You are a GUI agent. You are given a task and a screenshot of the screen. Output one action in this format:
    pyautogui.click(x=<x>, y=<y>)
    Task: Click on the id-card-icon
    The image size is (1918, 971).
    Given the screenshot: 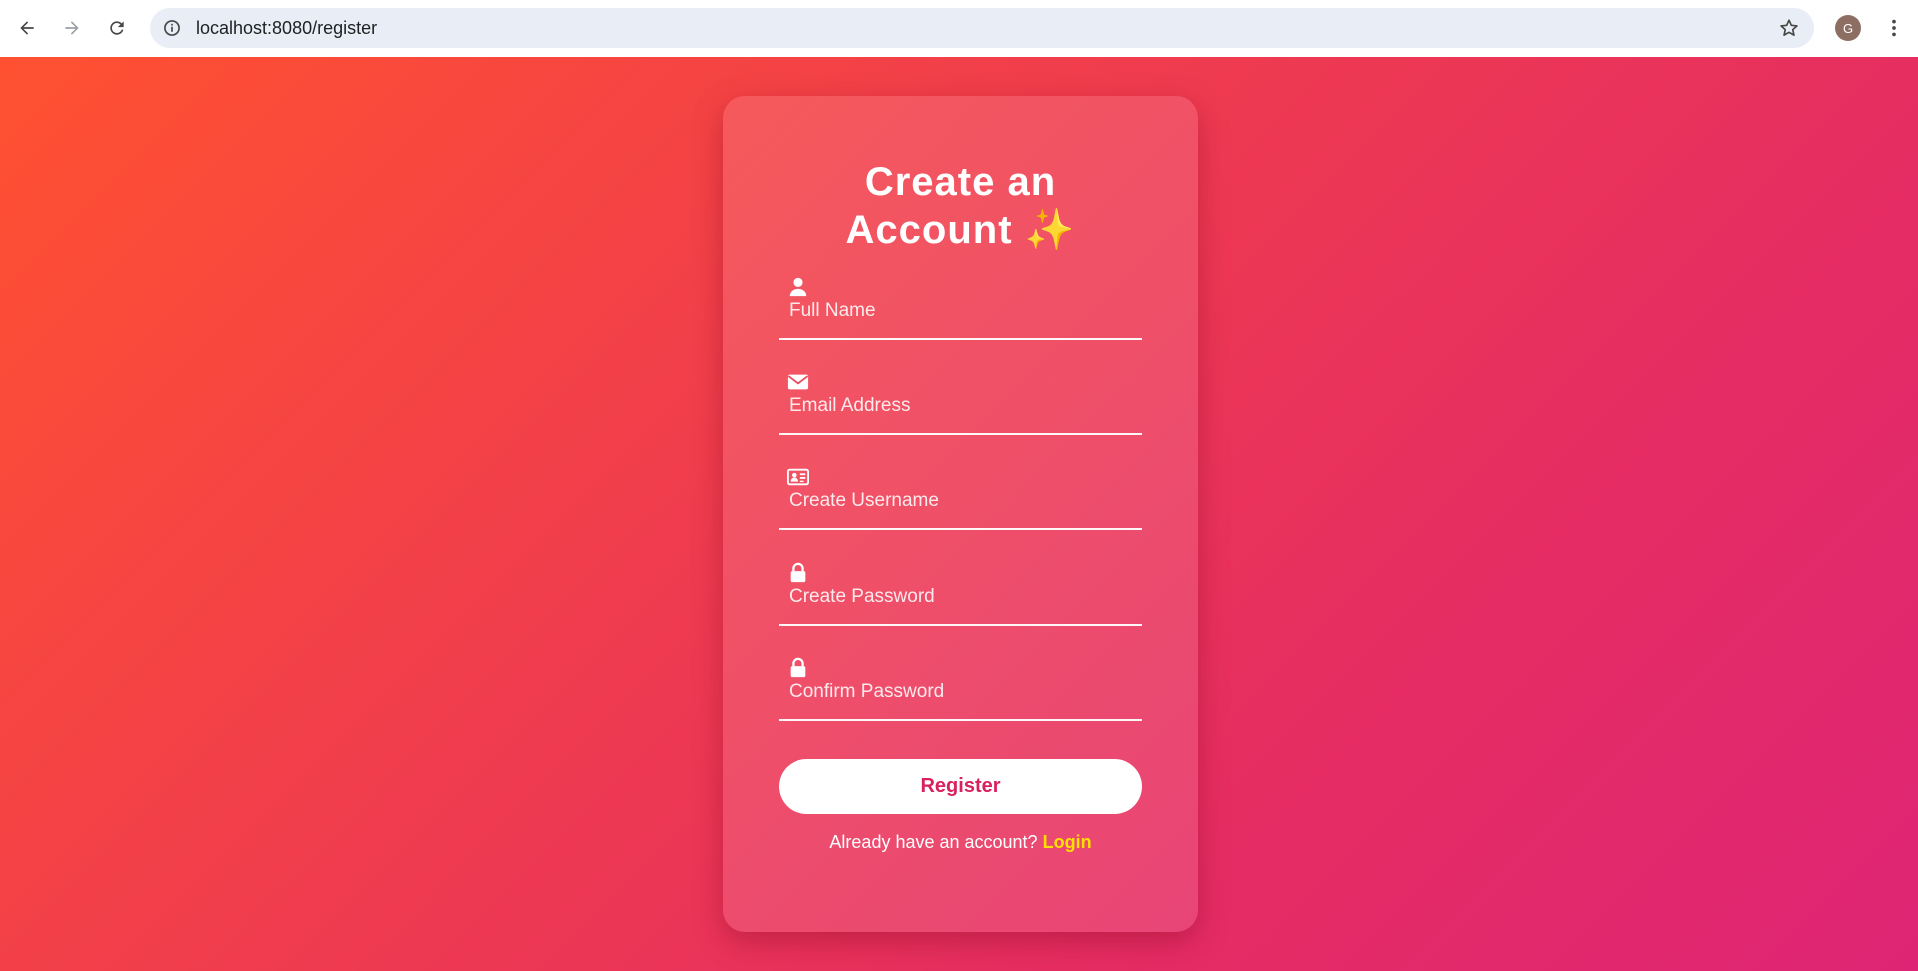 What is the action you would take?
    pyautogui.click(x=798, y=477)
    